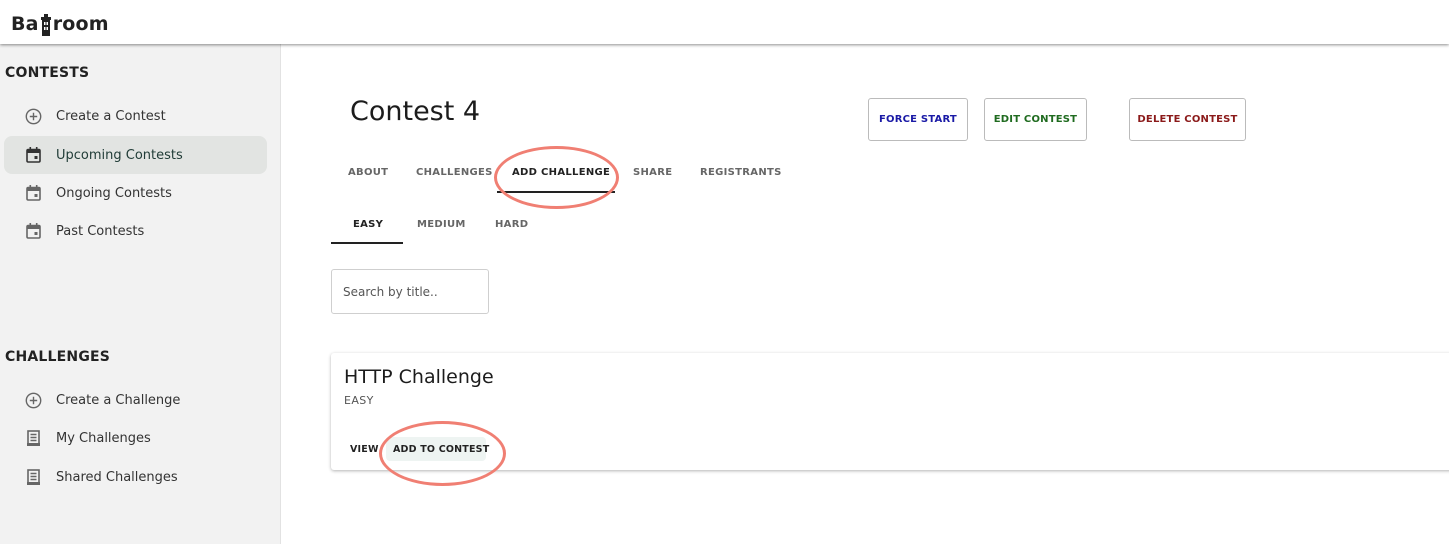 The width and height of the screenshot is (1449, 544). Describe the element at coordinates (80, 24) in the screenshot. I see `logo-text-right: room` at that location.